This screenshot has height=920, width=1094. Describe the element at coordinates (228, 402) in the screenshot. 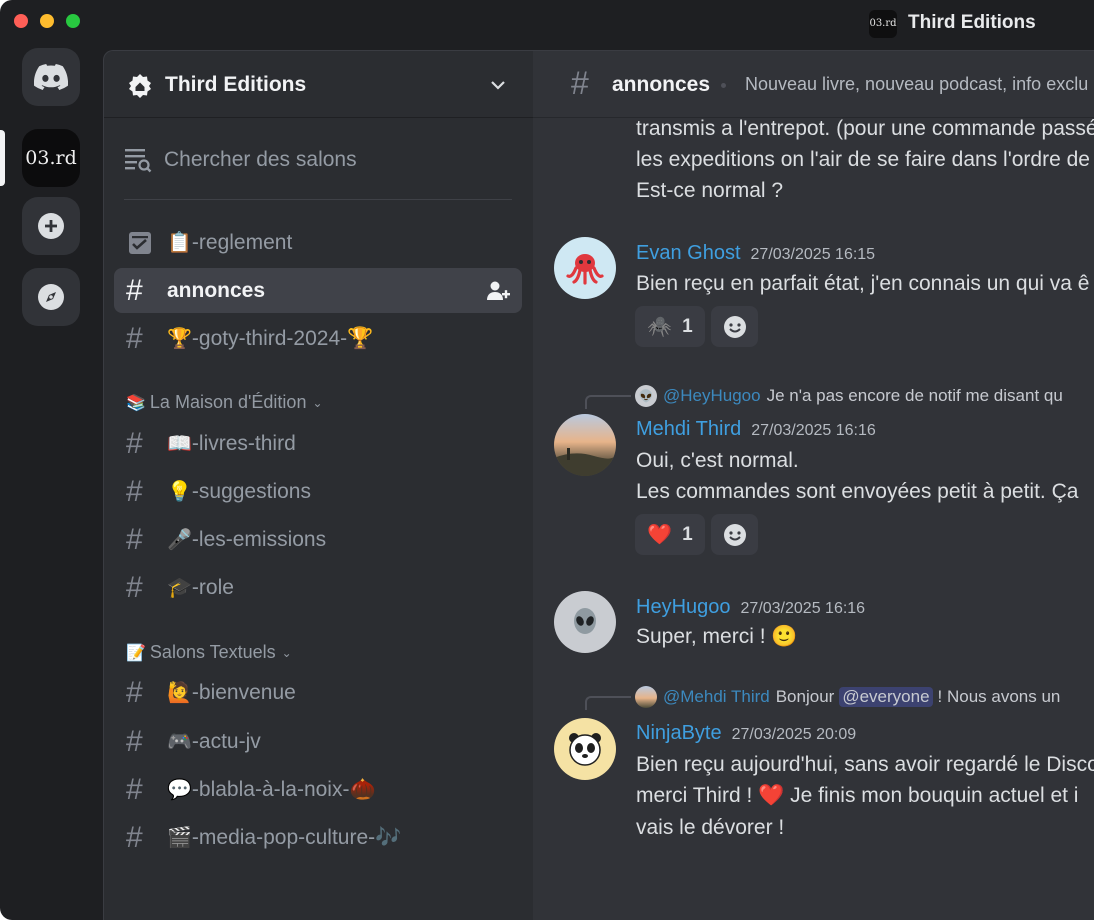

I see `category-label: La Maison d'Édition` at that location.